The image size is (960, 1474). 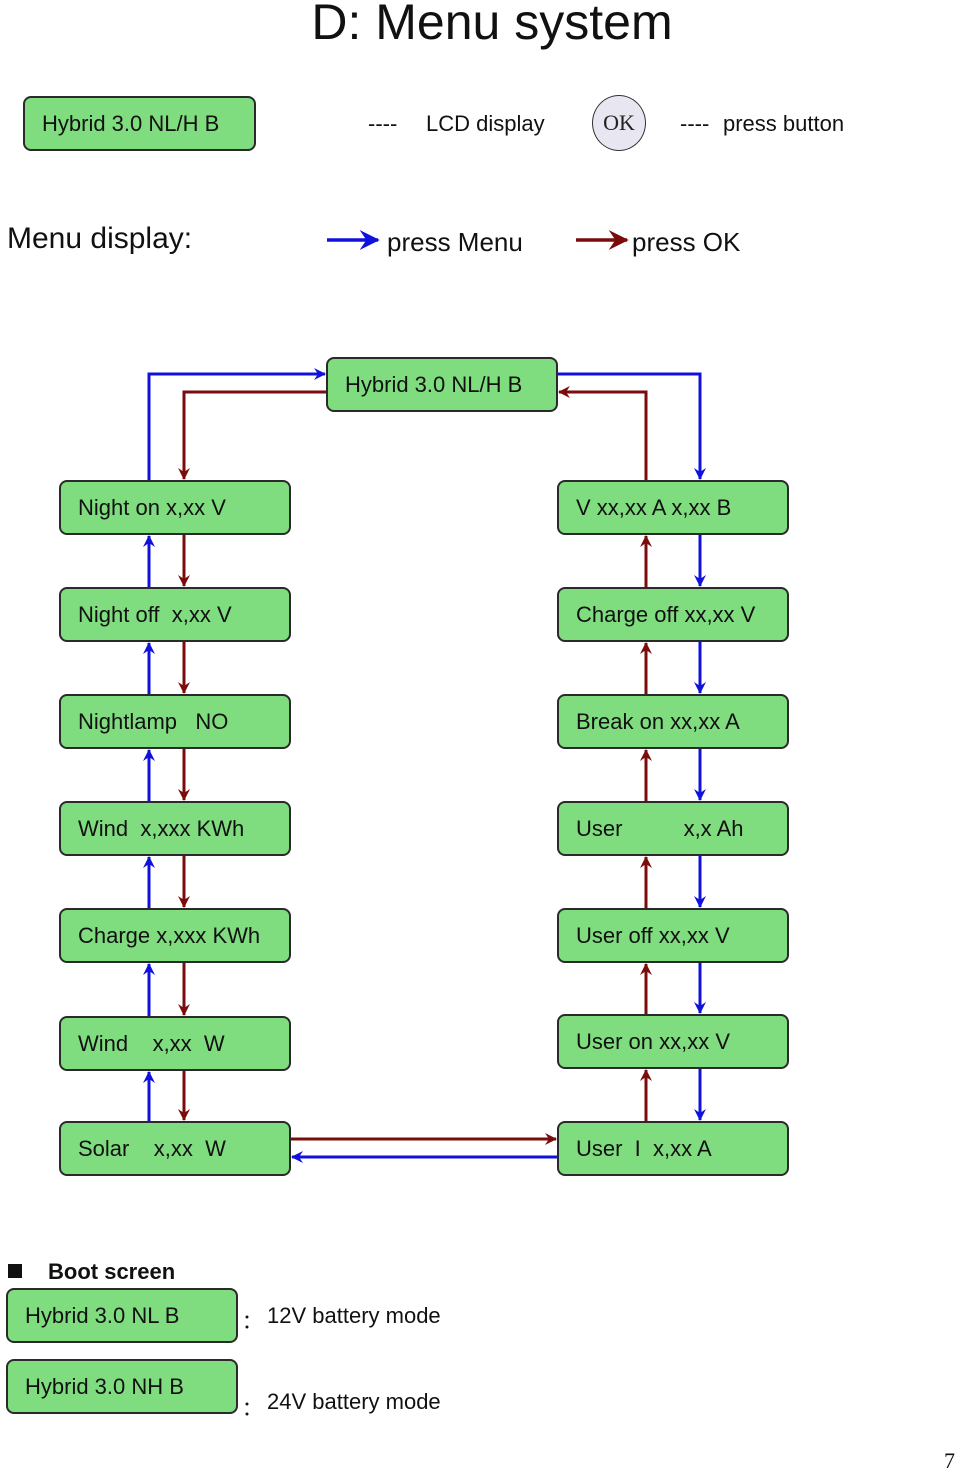 What do you see at coordinates (252, 435) in the screenshot?
I see `arrow-ok-home-to-left` at bounding box center [252, 435].